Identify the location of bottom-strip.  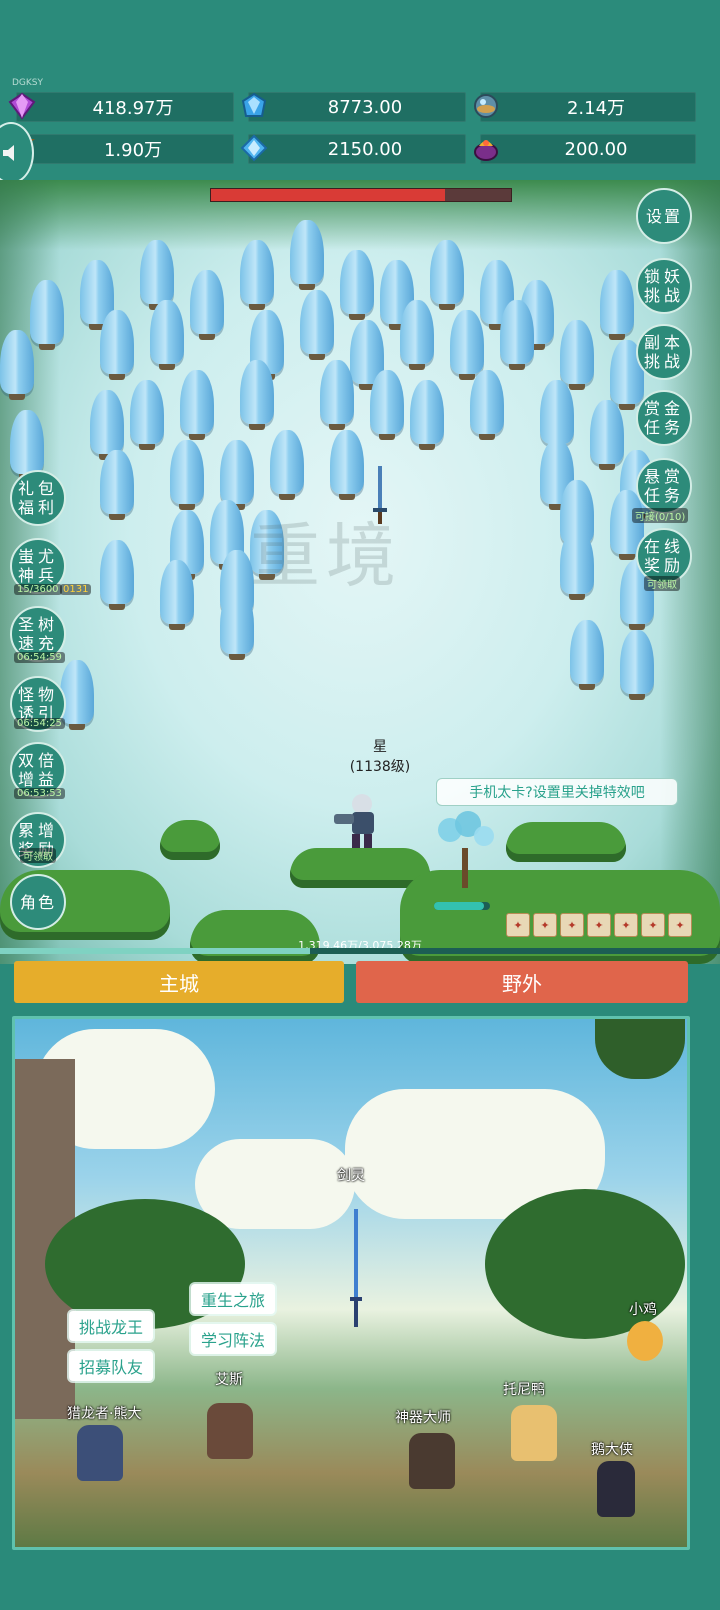
(360, 1580).